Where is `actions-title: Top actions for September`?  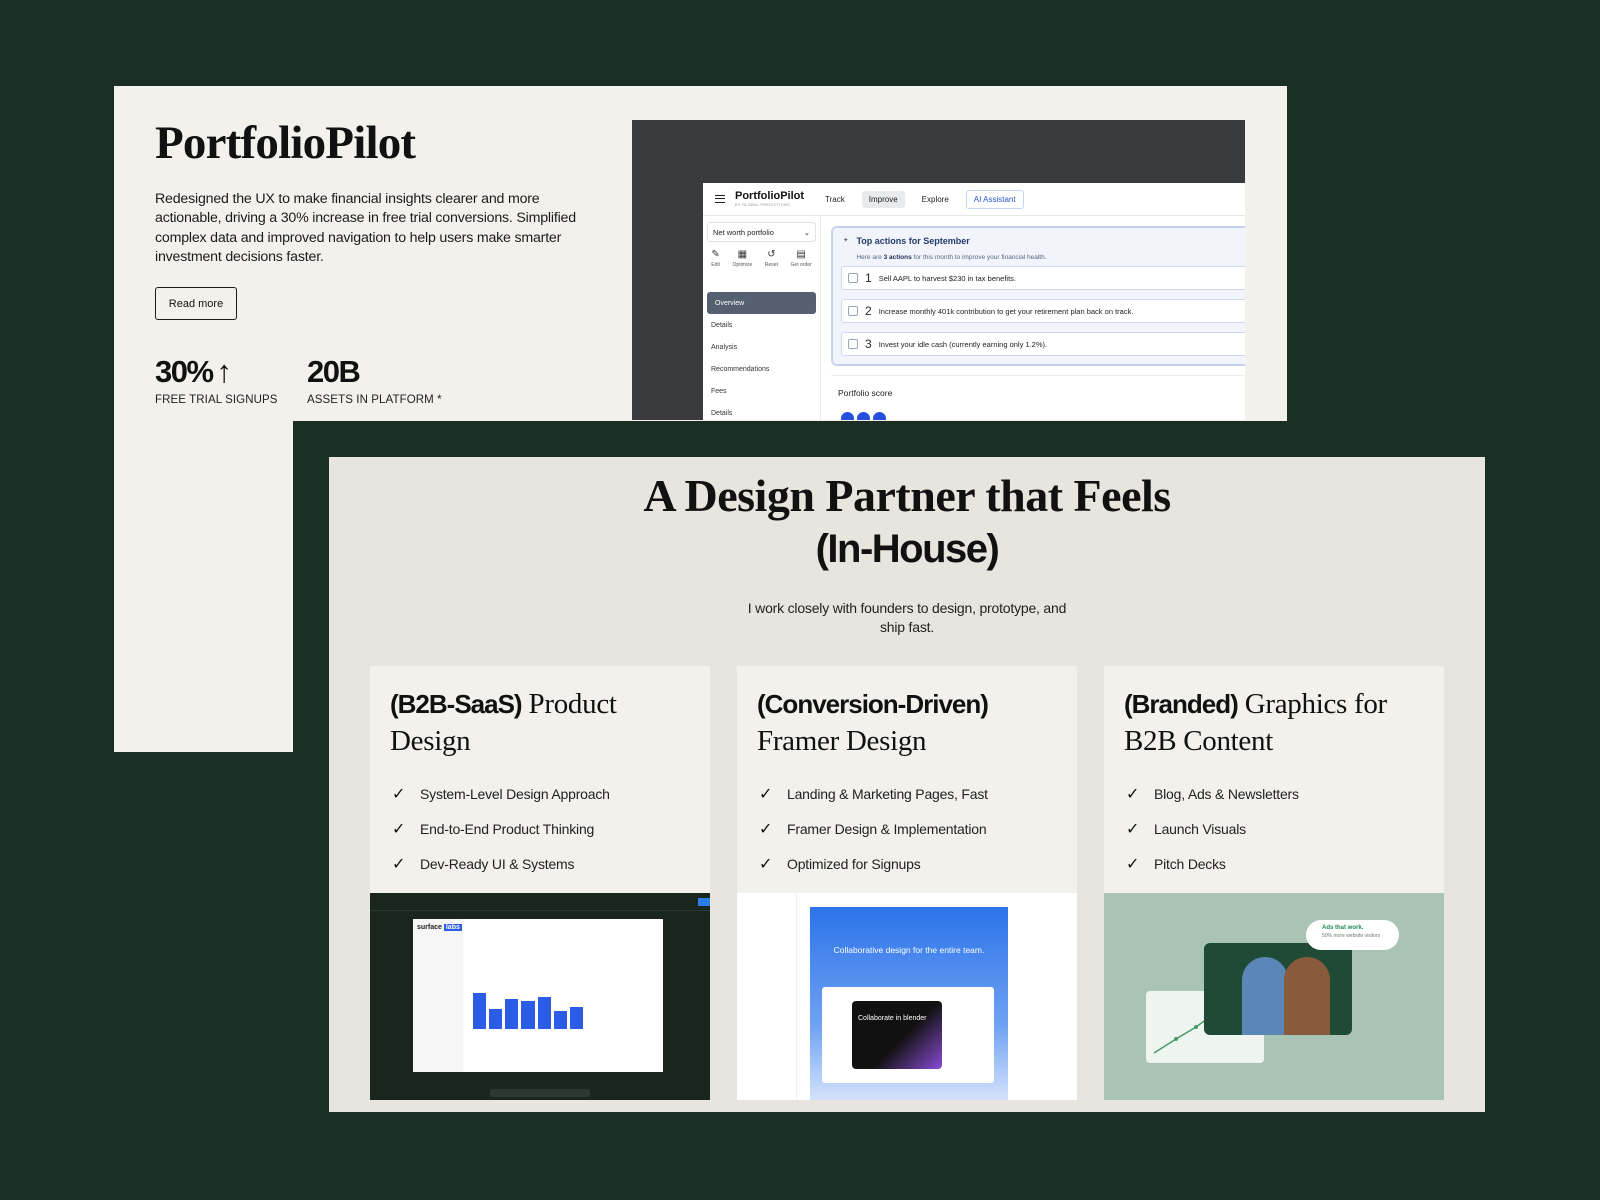 actions-title: Top actions for September is located at coordinates (913, 241).